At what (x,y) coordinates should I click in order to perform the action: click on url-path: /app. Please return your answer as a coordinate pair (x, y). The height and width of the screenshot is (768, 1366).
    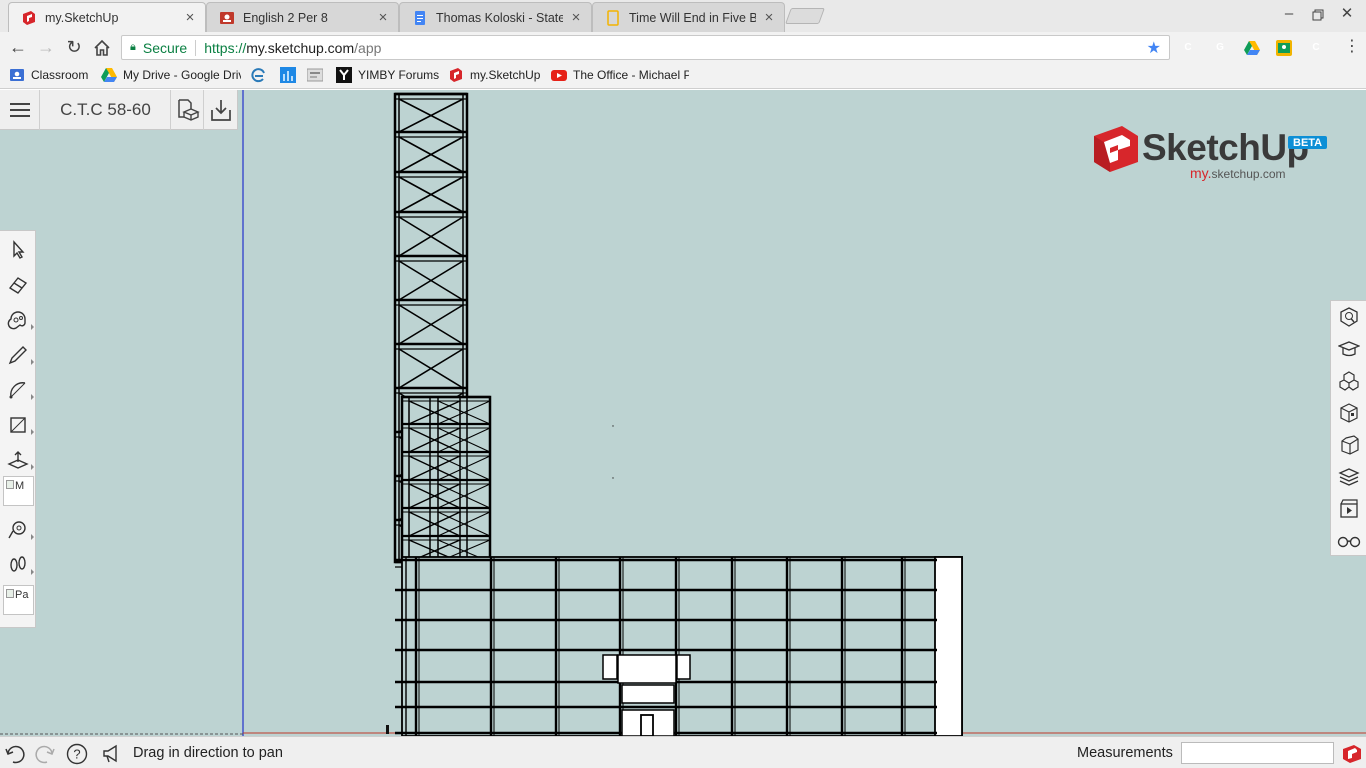
    Looking at the image, I should click on (368, 47).